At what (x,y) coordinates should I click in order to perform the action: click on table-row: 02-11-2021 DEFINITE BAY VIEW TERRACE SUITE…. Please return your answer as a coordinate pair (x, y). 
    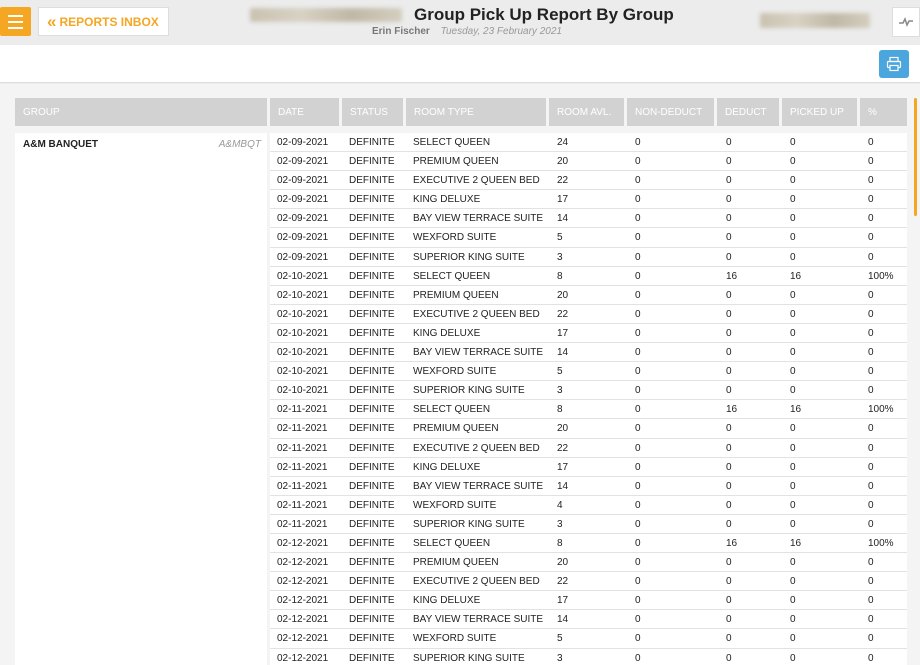
    Looking at the image, I should click on (588, 486).